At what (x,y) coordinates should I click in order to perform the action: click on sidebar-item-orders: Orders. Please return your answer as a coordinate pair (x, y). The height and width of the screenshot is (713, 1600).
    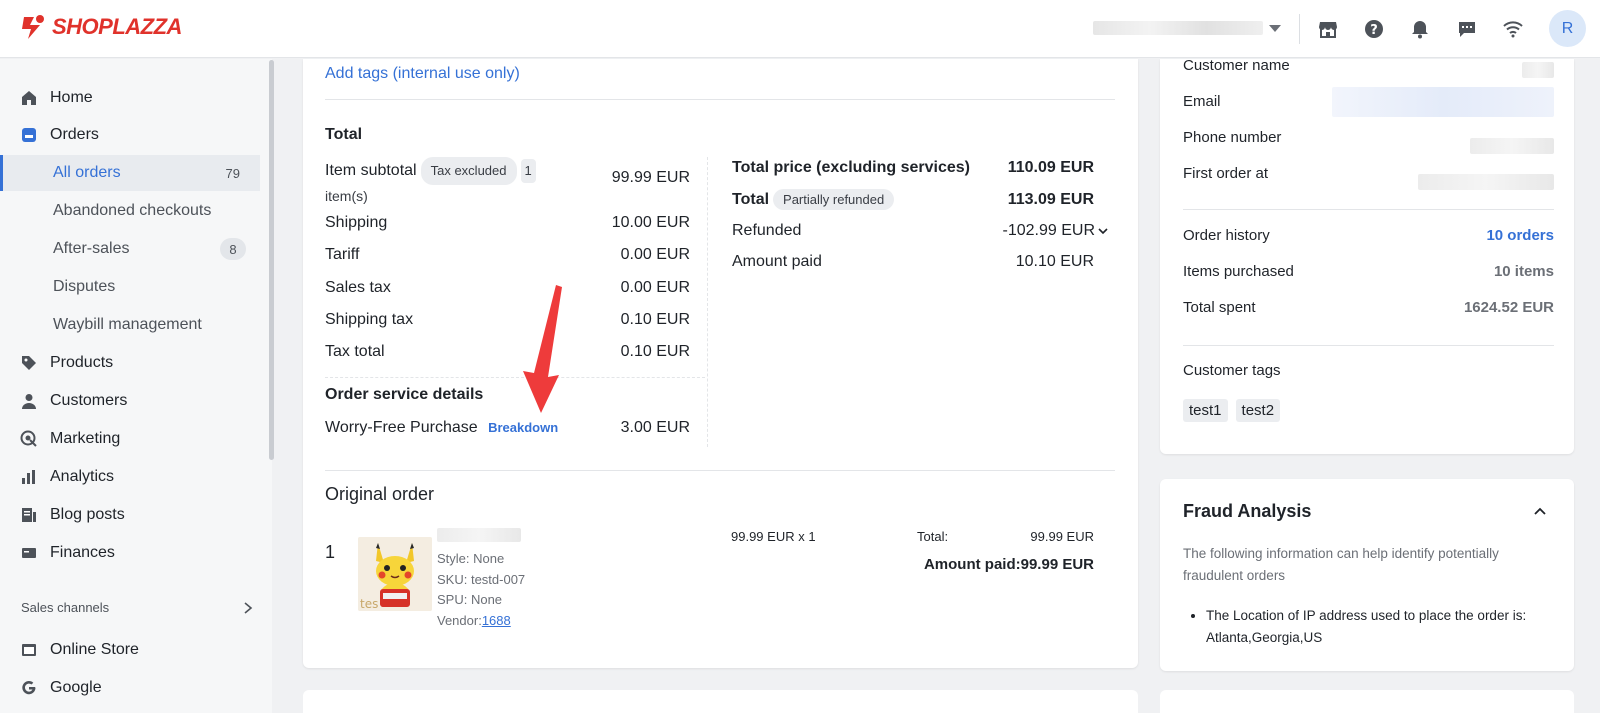
    Looking at the image, I should click on (140, 135).